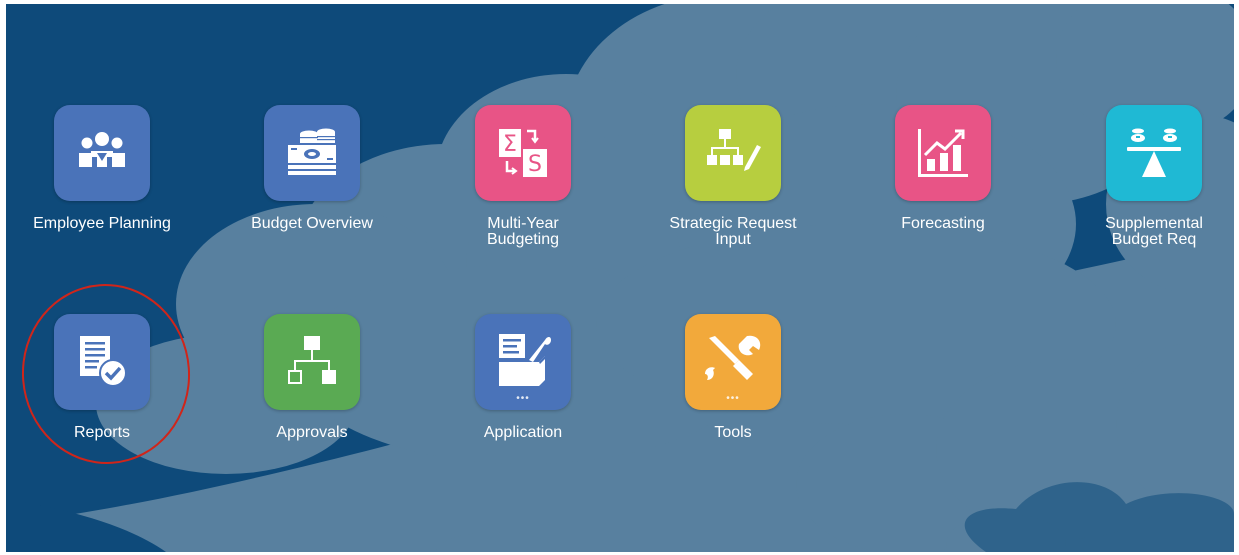 The width and height of the screenshot is (1239, 555). I want to click on org-chart-pencil-icon, so click(734, 150).